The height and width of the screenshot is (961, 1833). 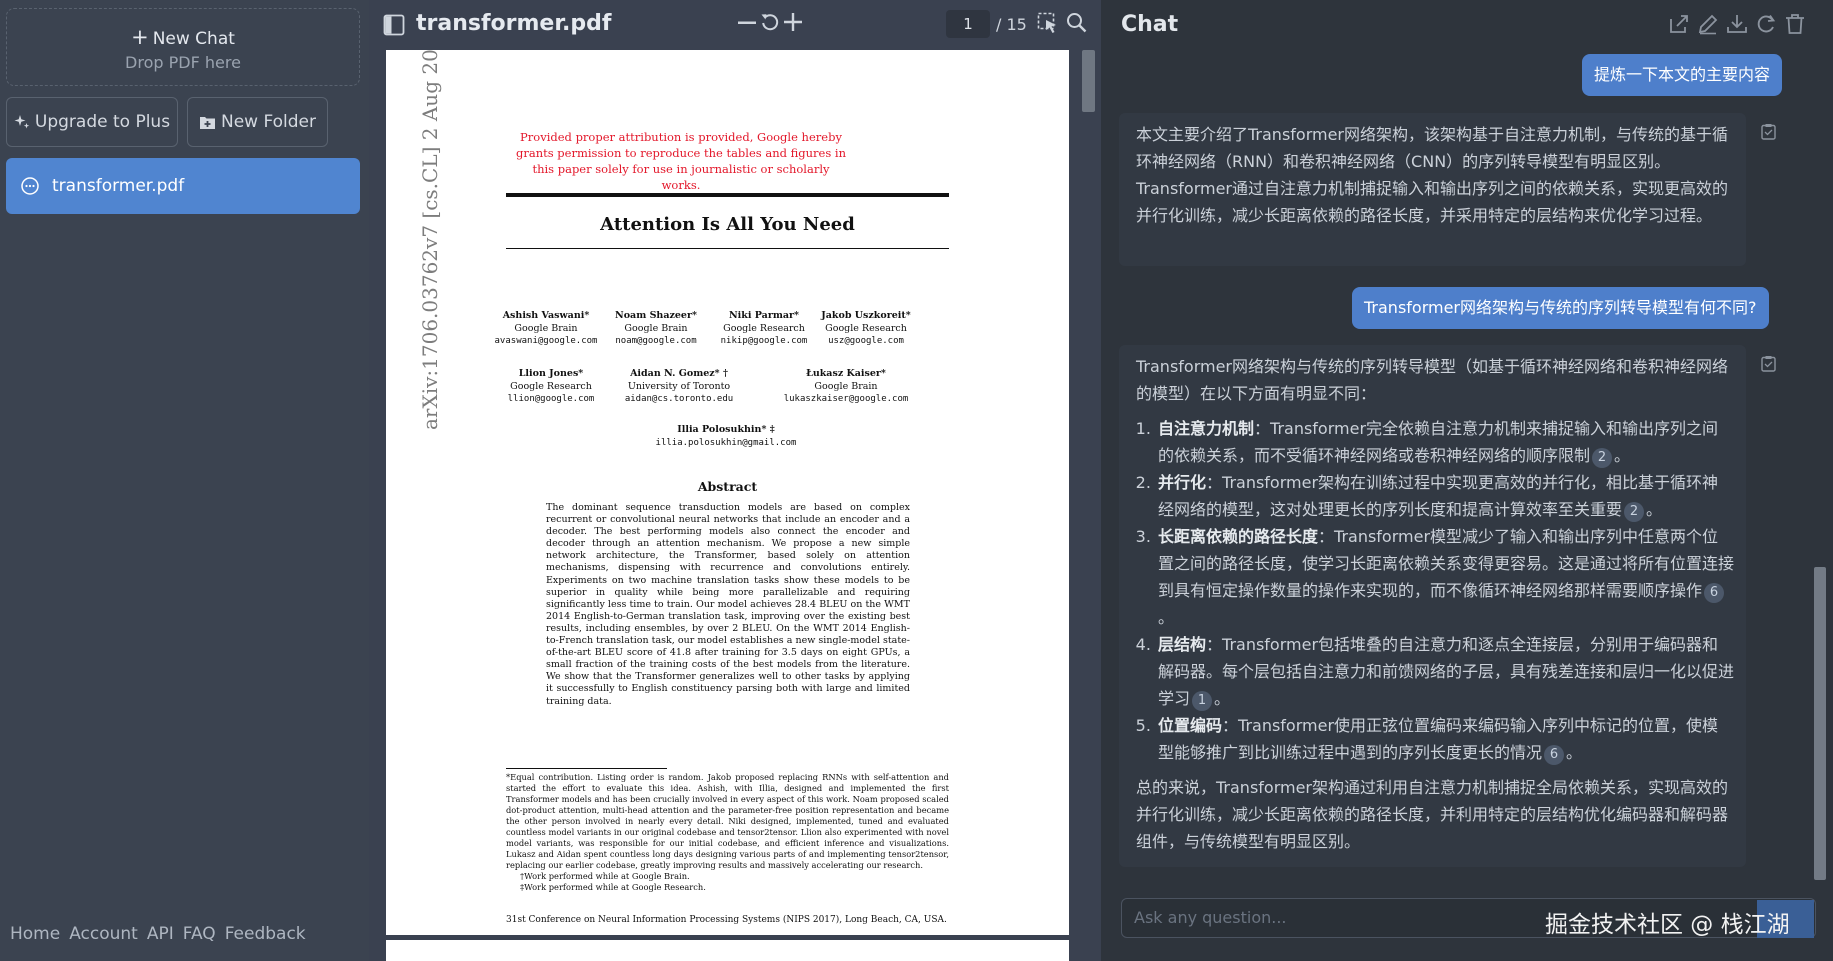 I want to click on drop-pdf-hint: Drop PDF here, so click(x=183, y=62).